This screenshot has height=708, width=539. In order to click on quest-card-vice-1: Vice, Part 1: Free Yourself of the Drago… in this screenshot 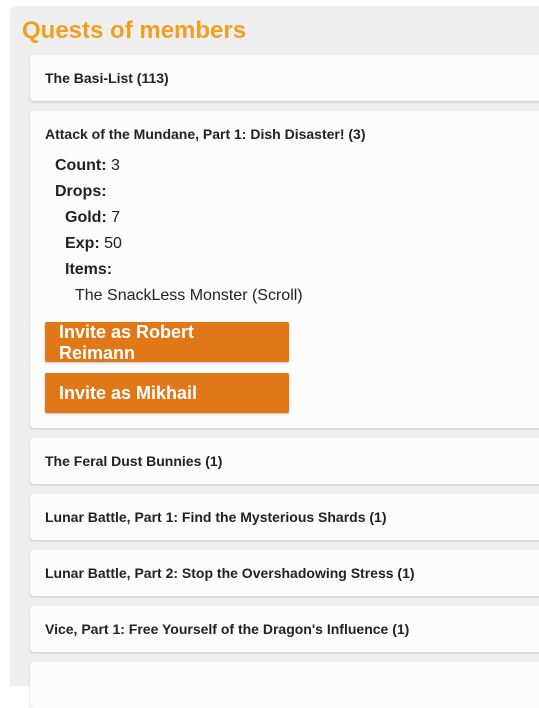, I will do `click(284, 629)`.